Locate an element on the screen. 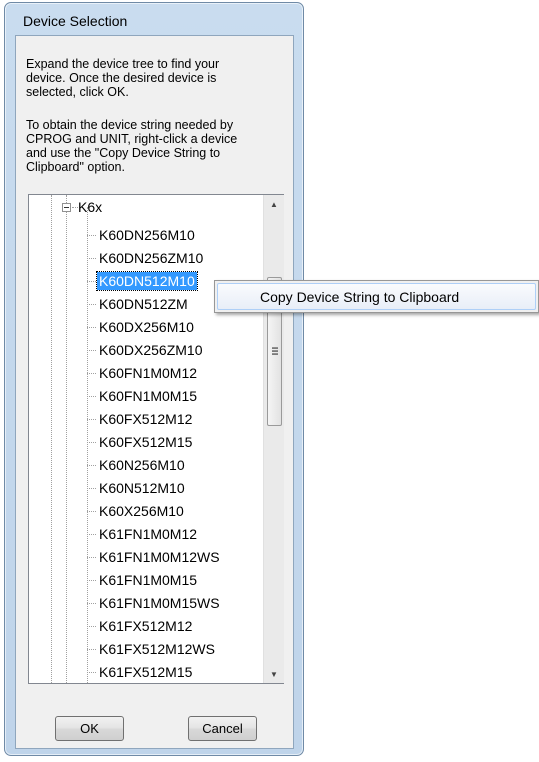 The height and width of the screenshot is (762, 539). tree-node-device: K61FX512M15 is located at coordinates (145, 672).